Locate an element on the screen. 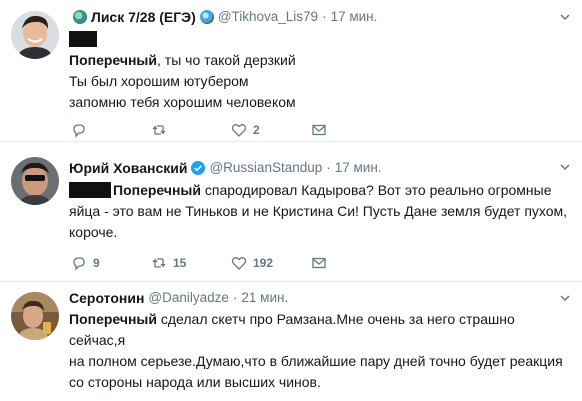 The image size is (582, 401). globe-emoji-icon is located at coordinates (206, 17).